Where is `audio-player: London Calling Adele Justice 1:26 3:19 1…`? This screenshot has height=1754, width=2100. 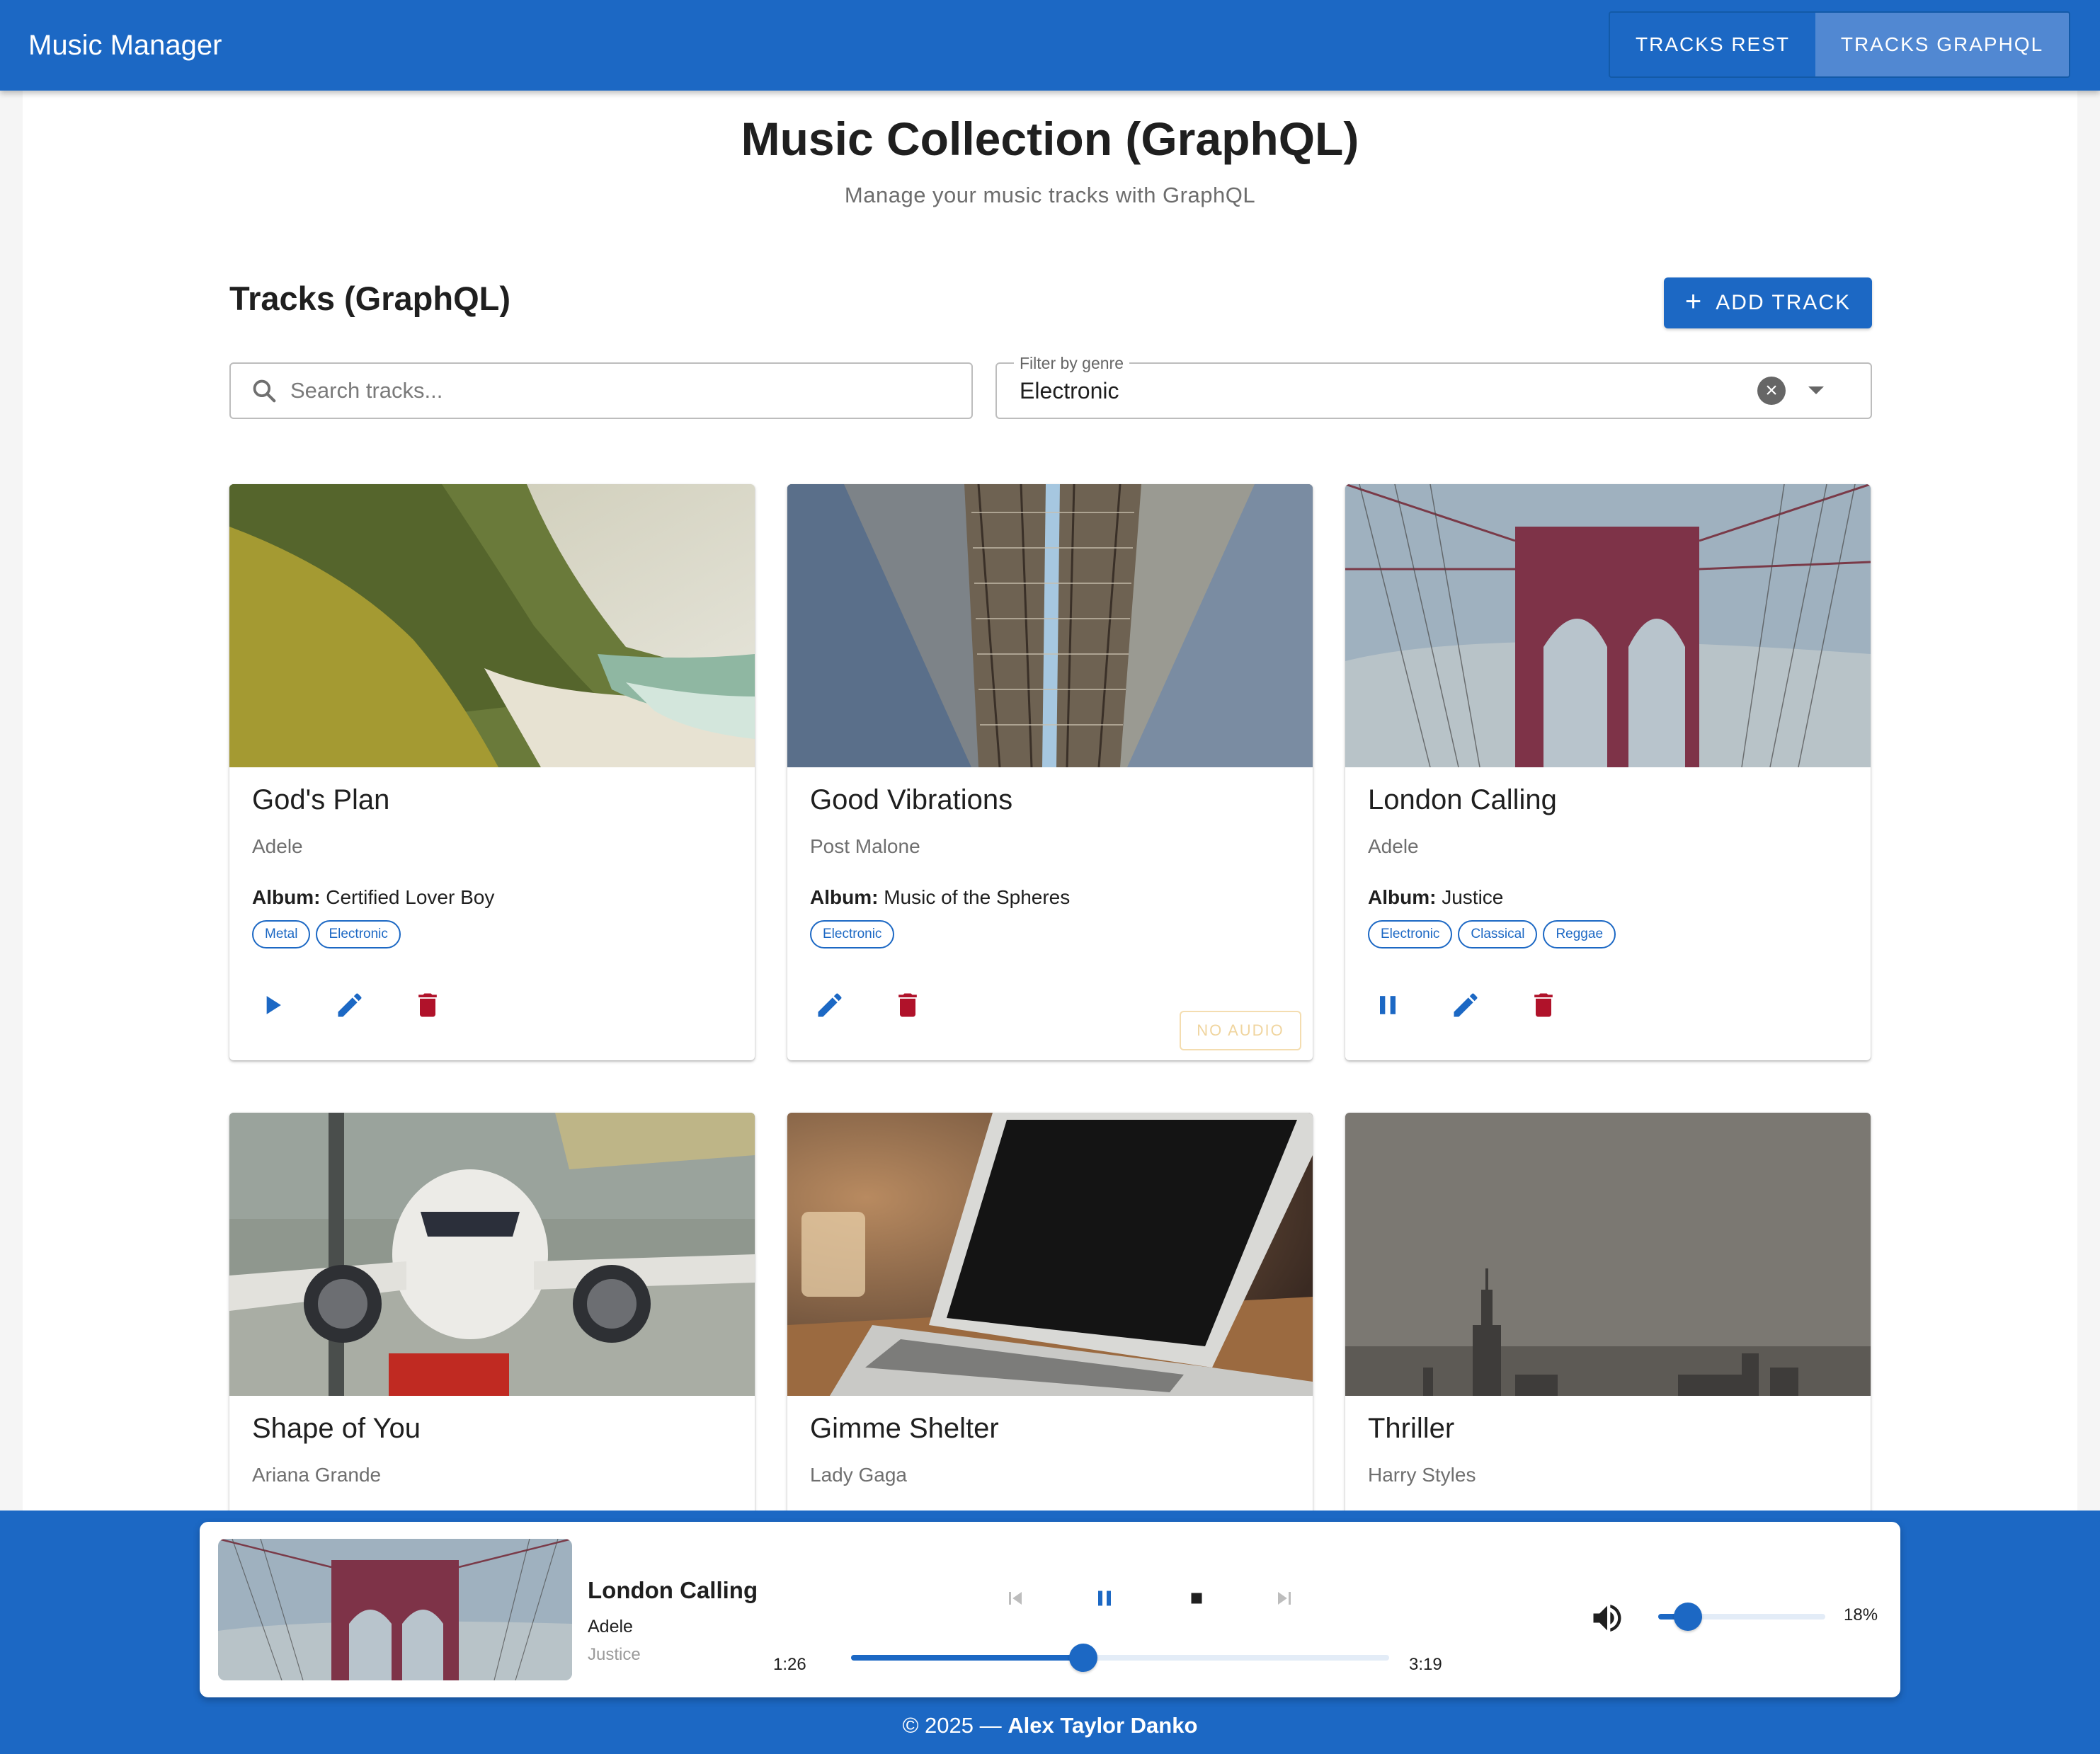
audio-player: London Calling Adele Justice 1:26 3:19 1… is located at coordinates (1050, 1609).